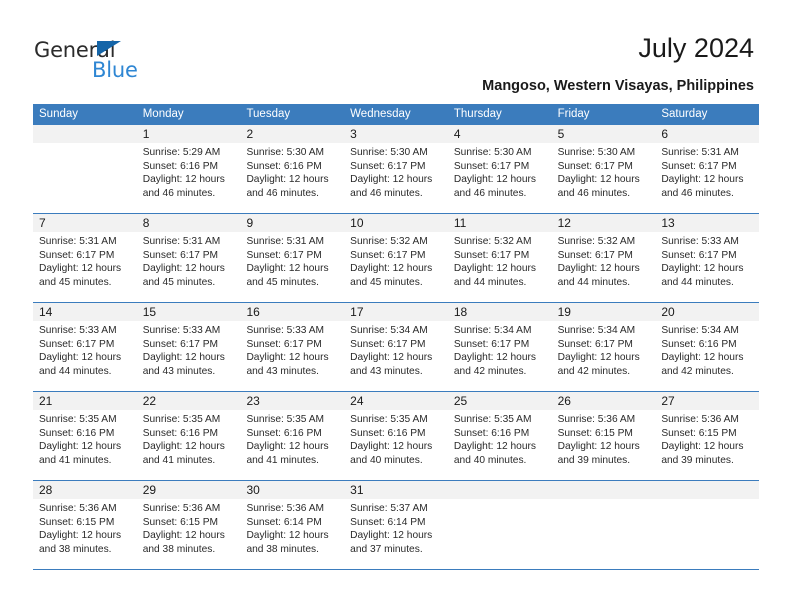 The image size is (792, 612). I want to click on sunrise-text: Sunrise: 5:32 AM, so click(389, 241).